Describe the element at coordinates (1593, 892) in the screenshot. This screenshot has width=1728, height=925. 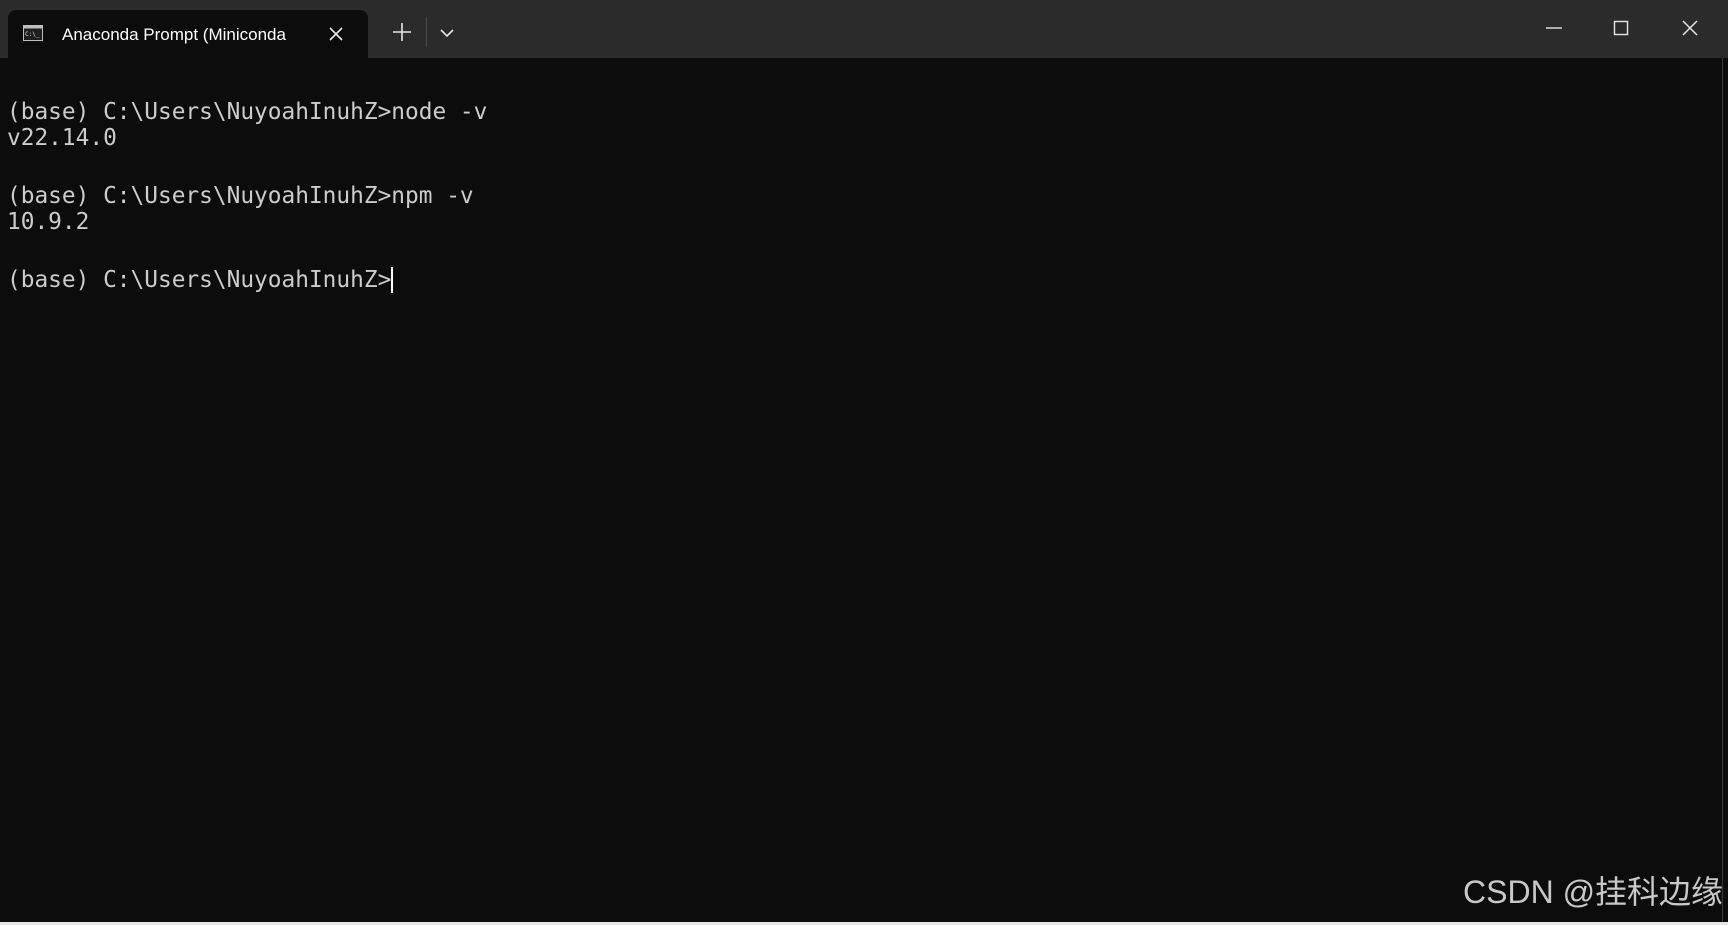
I see `watermark: CSDN @挂科边缘` at that location.